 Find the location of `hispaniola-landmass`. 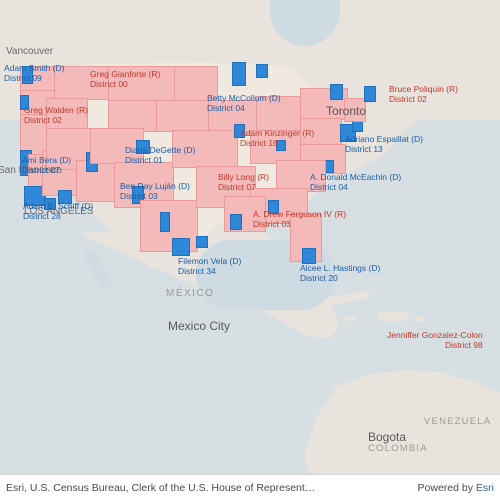

hispaniola-landmass is located at coordinates (393, 316).